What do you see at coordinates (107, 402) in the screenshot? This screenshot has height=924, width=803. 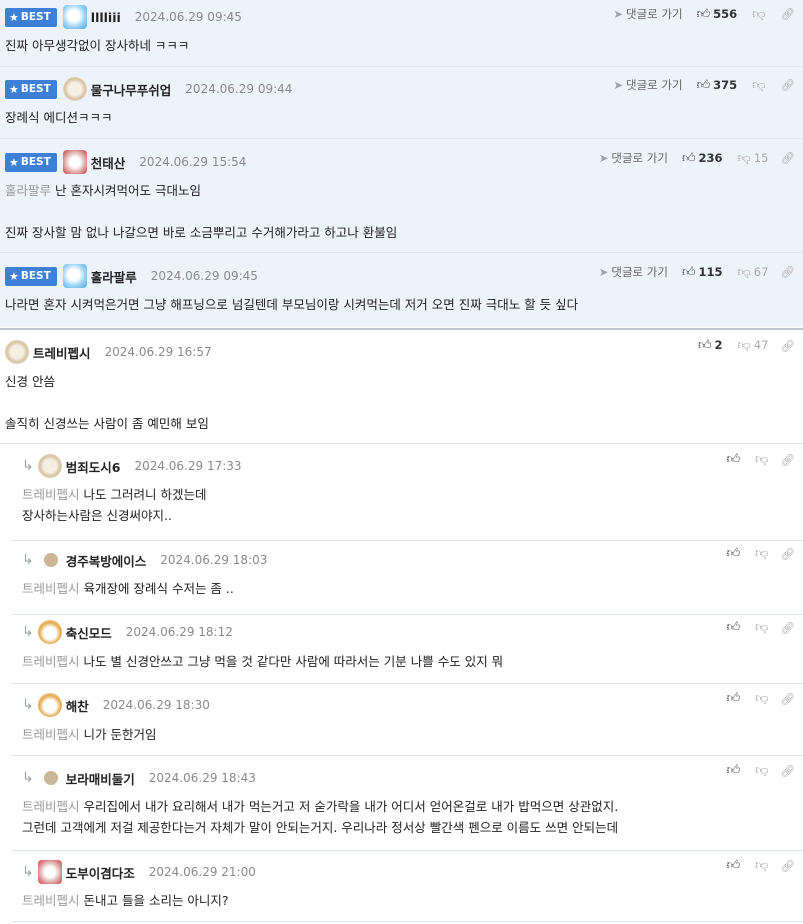 I see `comment-body: 신경 안씀 솔직히 신경쓰는 사람이 좀 예민해 보임` at bounding box center [107, 402].